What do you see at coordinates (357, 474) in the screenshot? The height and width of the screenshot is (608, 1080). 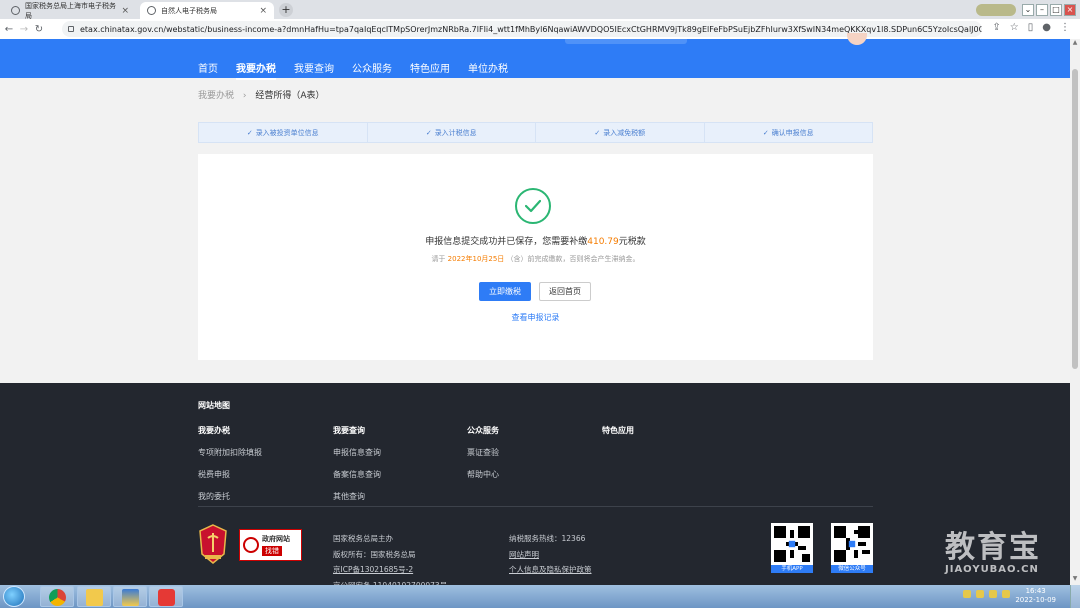 I see `footer-link: 备案信息查询` at bounding box center [357, 474].